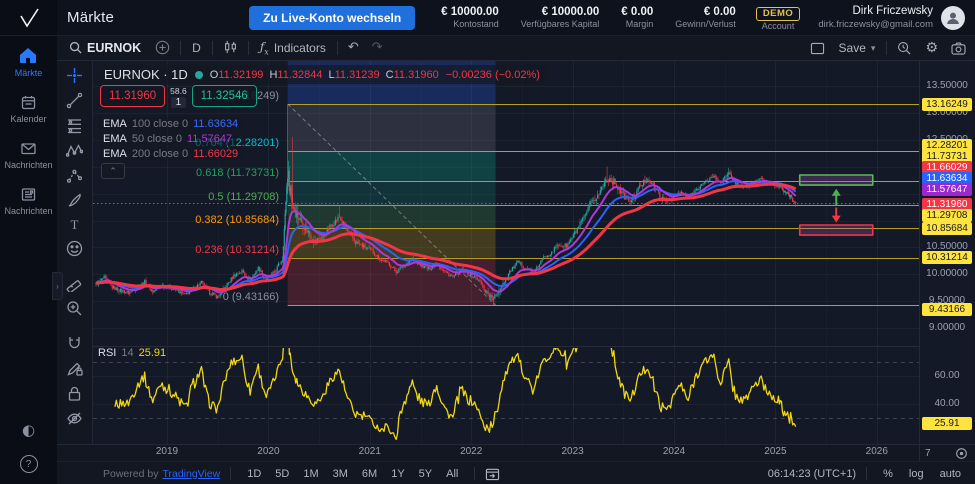 The width and height of the screenshot is (975, 484). Describe the element at coordinates (637, 11) in the screenshot. I see `stat-value: € 0.00` at that location.